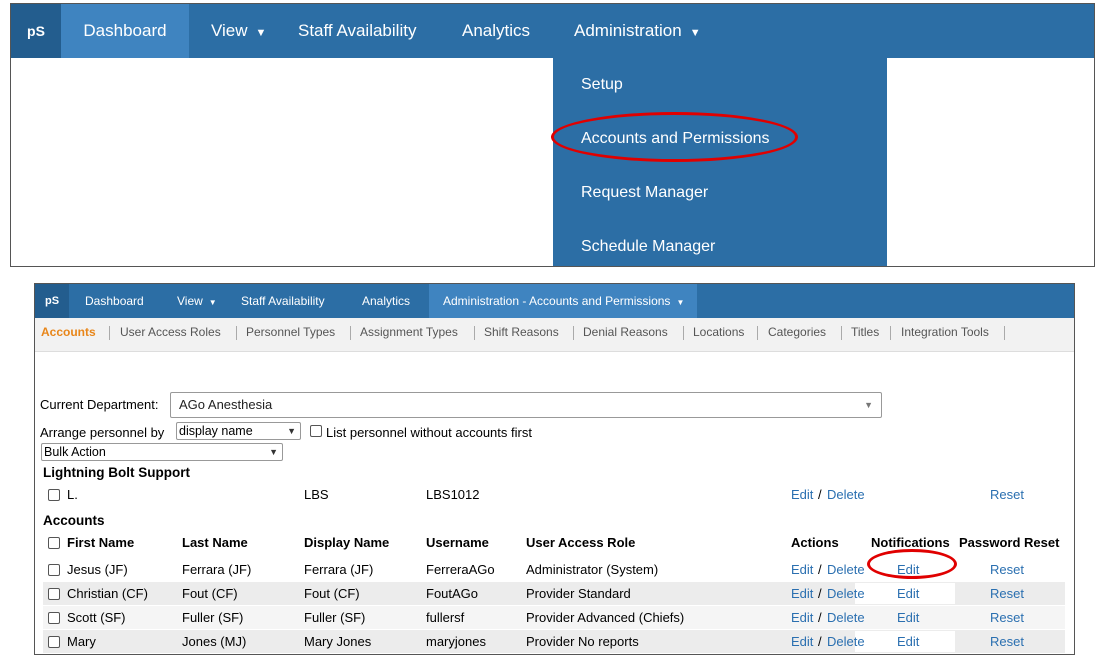 This screenshot has height=669, width=1104. I want to click on lbs-reset-link: Reset, so click(1007, 494).